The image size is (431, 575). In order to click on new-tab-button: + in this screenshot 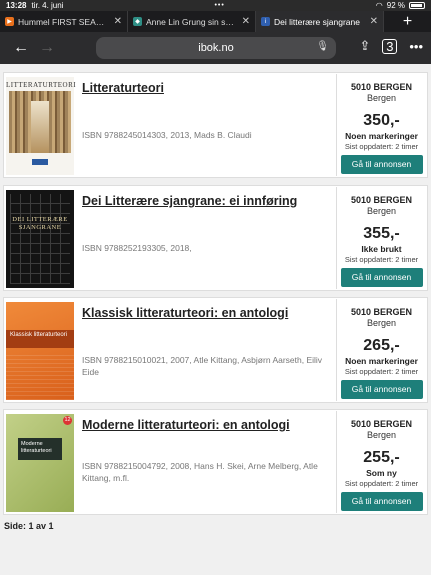, I will do `click(407, 21)`.